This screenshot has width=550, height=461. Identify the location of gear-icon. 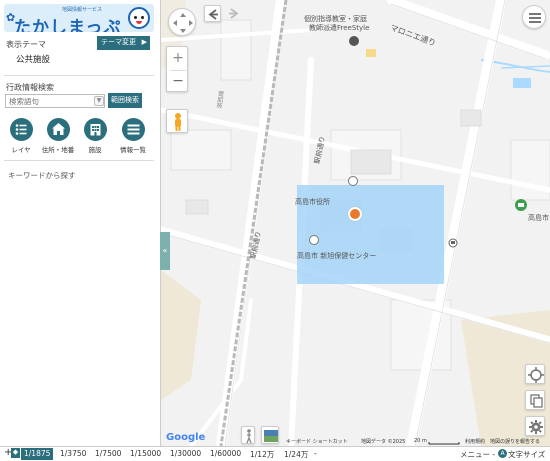
(536, 427).